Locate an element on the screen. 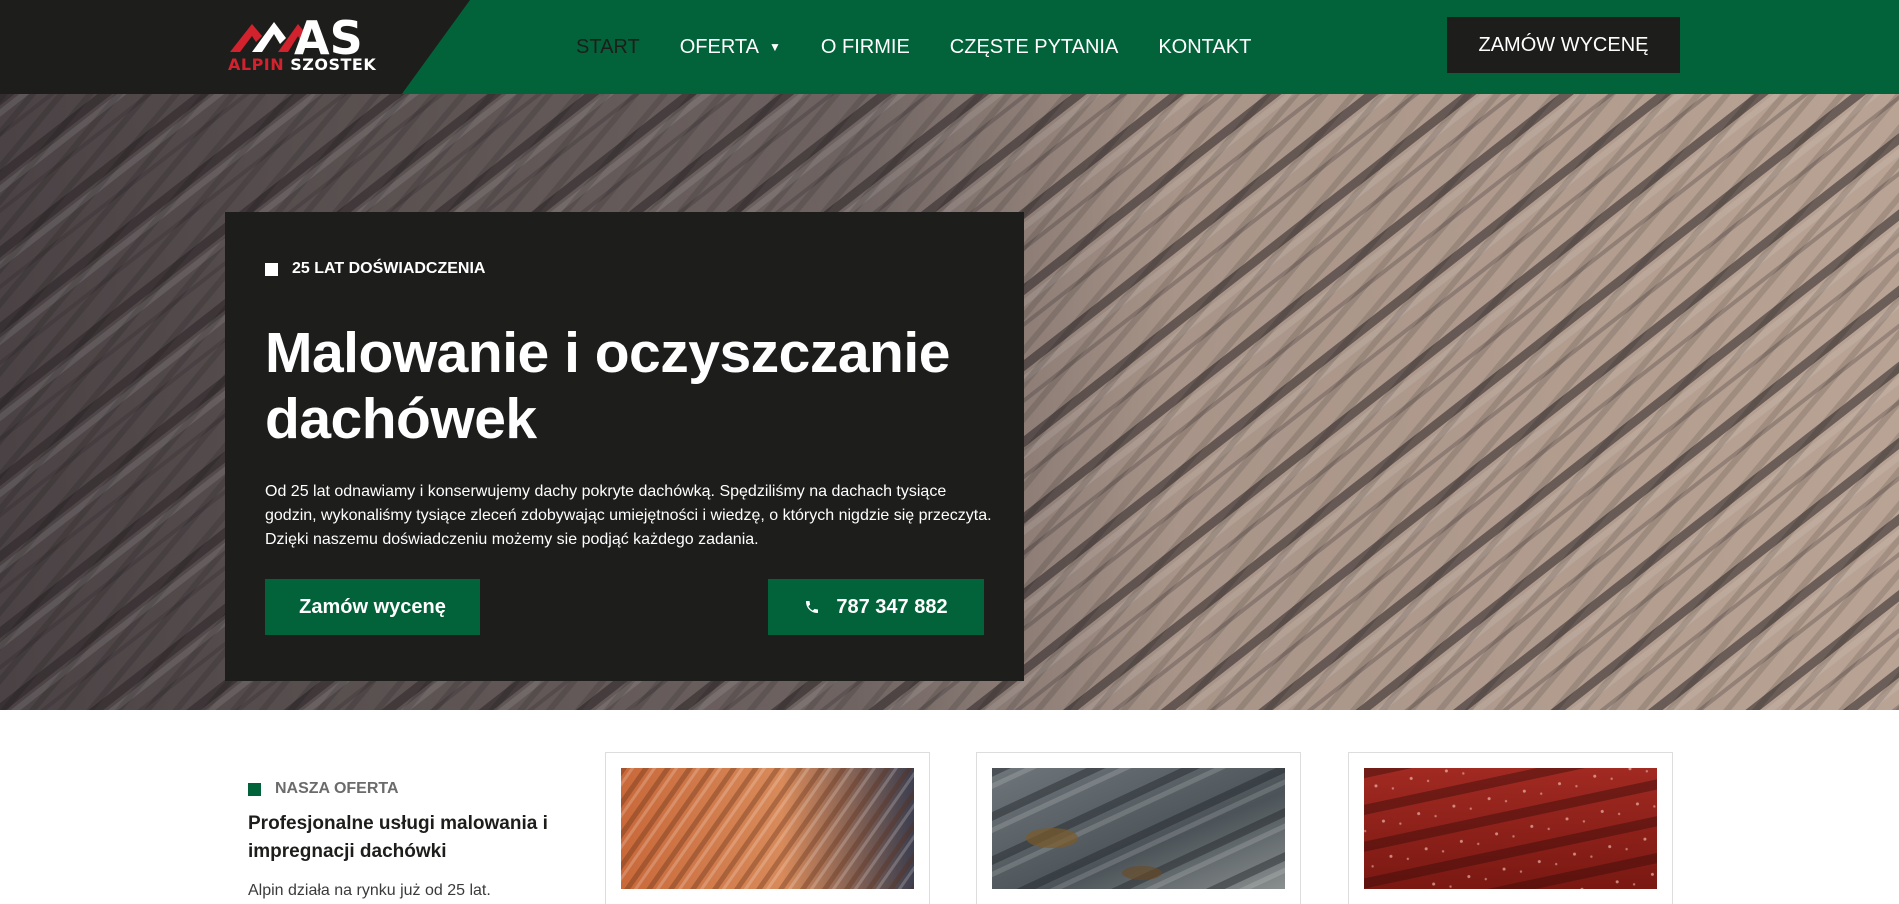  offer-eyebrow: NASZA OFERTA is located at coordinates (323, 789).